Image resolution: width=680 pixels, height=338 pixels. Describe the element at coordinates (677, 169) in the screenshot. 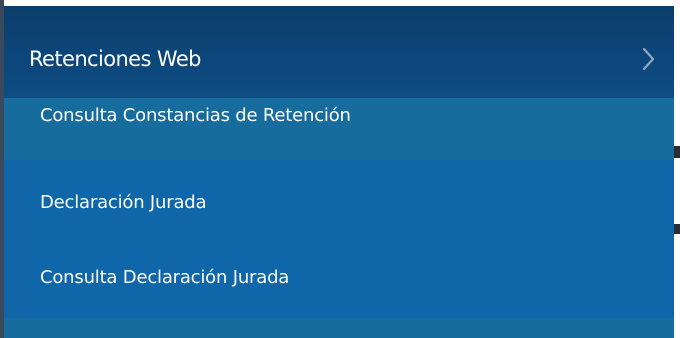

I see `window-right-edge` at that location.